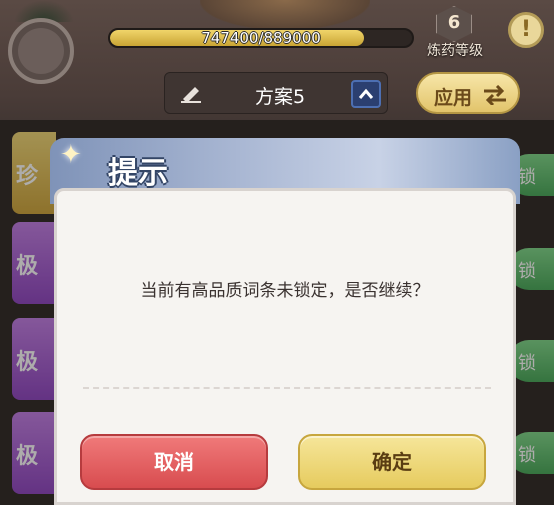  I want to click on level-label: 炼药等级, so click(455, 51).